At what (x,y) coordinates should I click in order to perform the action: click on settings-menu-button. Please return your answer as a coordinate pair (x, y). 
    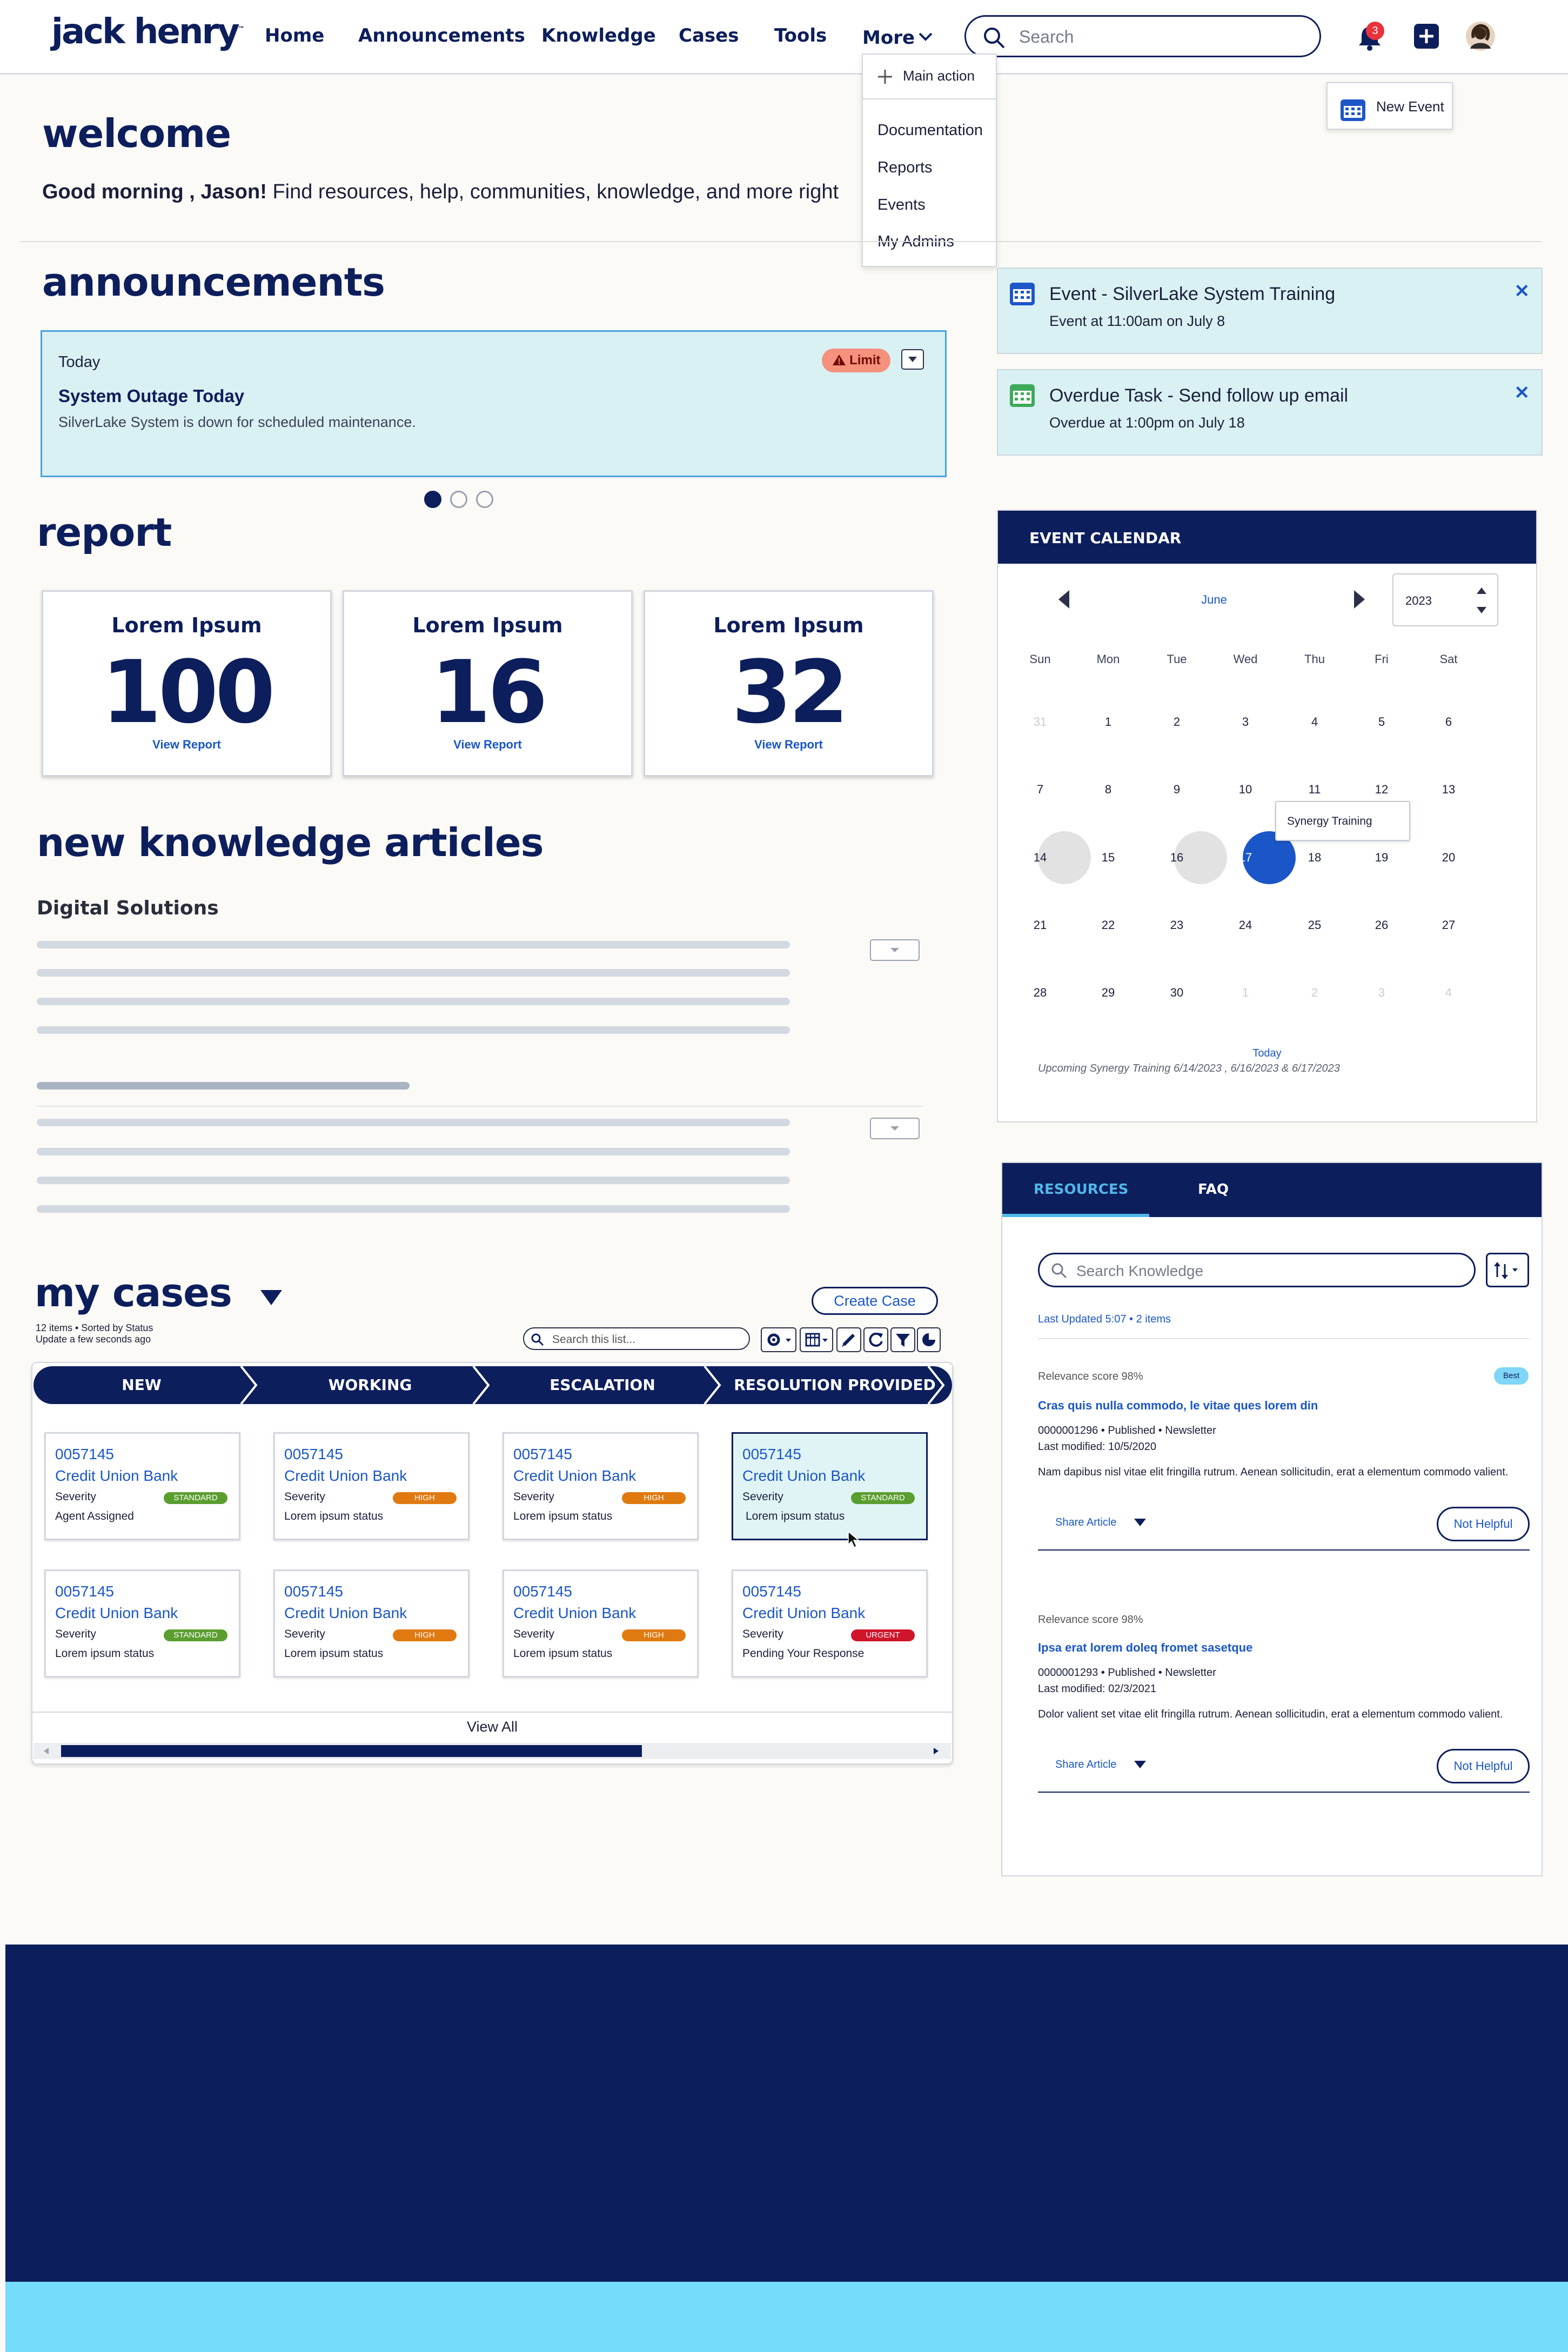
    Looking at the image, I should click on (778, 1339).